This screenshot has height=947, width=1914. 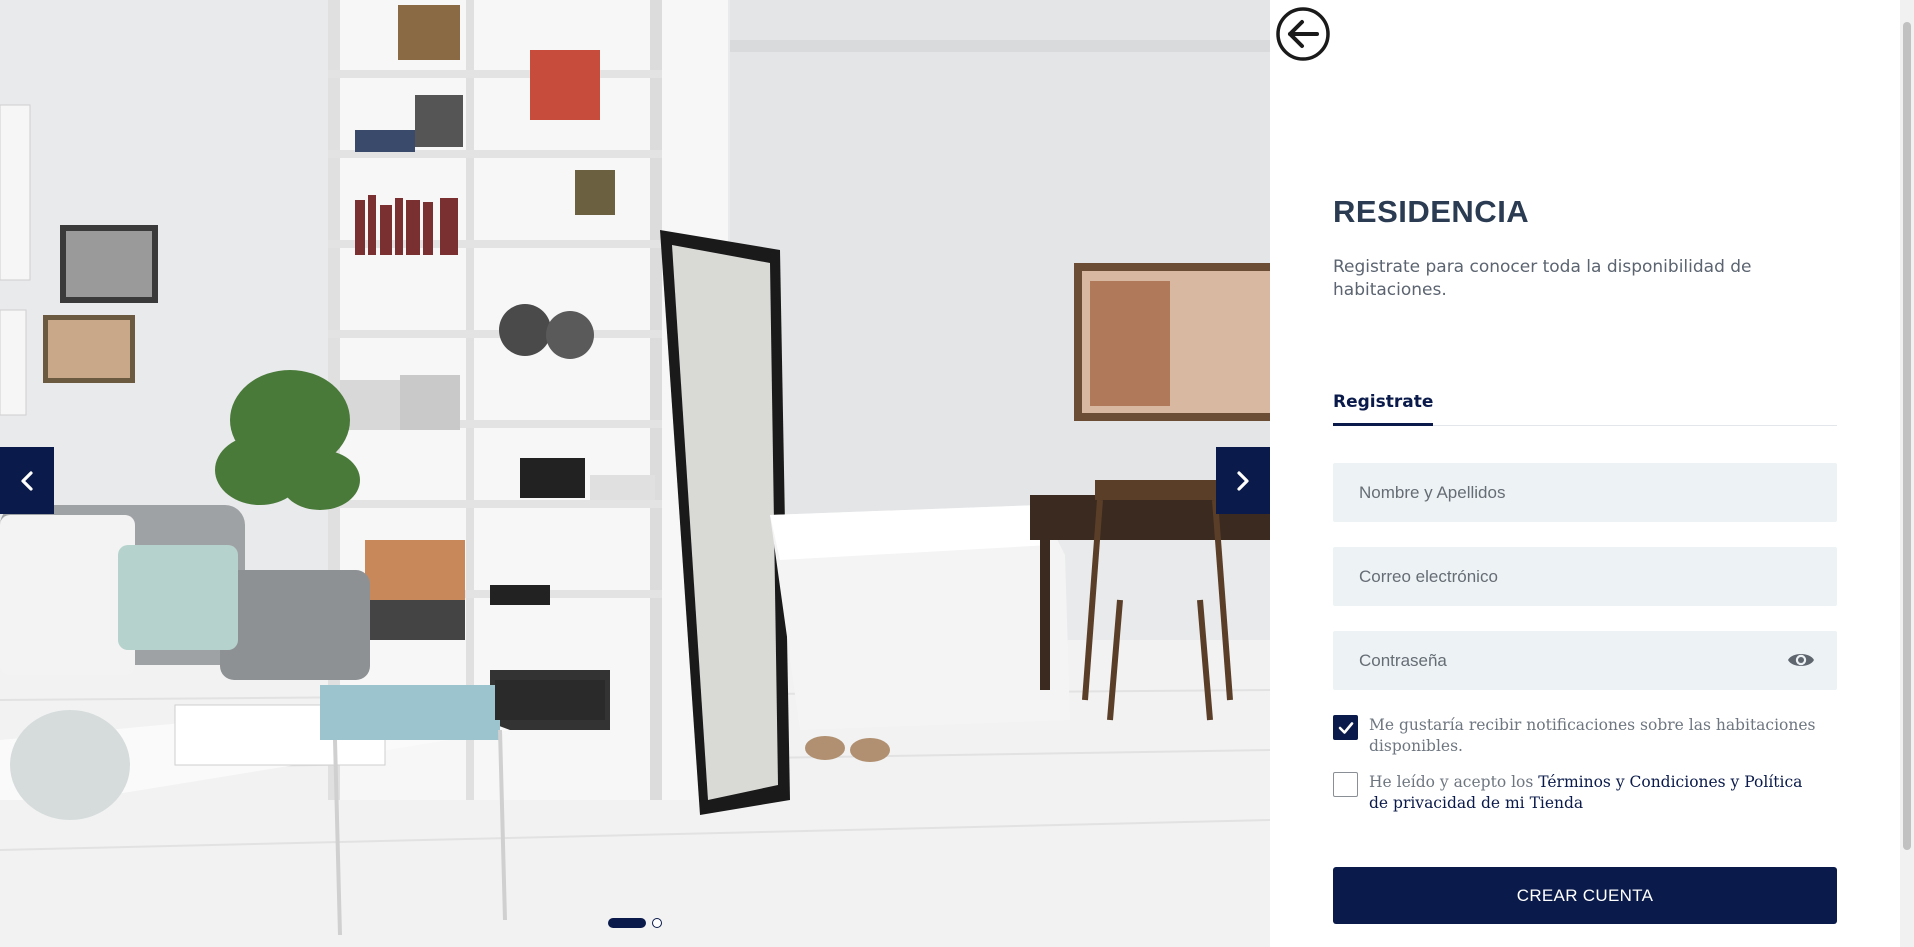 I want to click on page-title: RESIDENCIA, so click(x=1431, y=211).